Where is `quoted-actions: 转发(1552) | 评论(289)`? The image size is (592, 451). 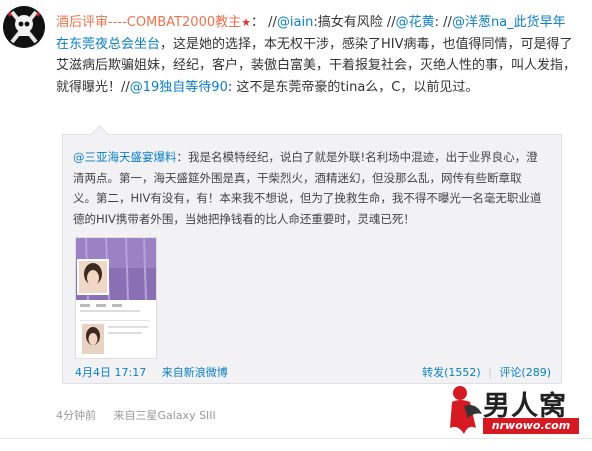
quoted-actions: 转发(1552) | 评论(289) is located at coordinates (486, 372).